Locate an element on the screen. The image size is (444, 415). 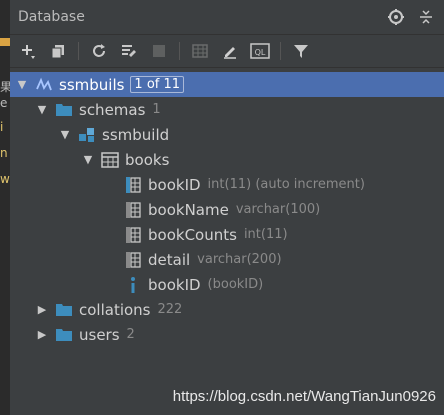
schema-count-badge: 1 of 11 is located at coordinates (157, 84).